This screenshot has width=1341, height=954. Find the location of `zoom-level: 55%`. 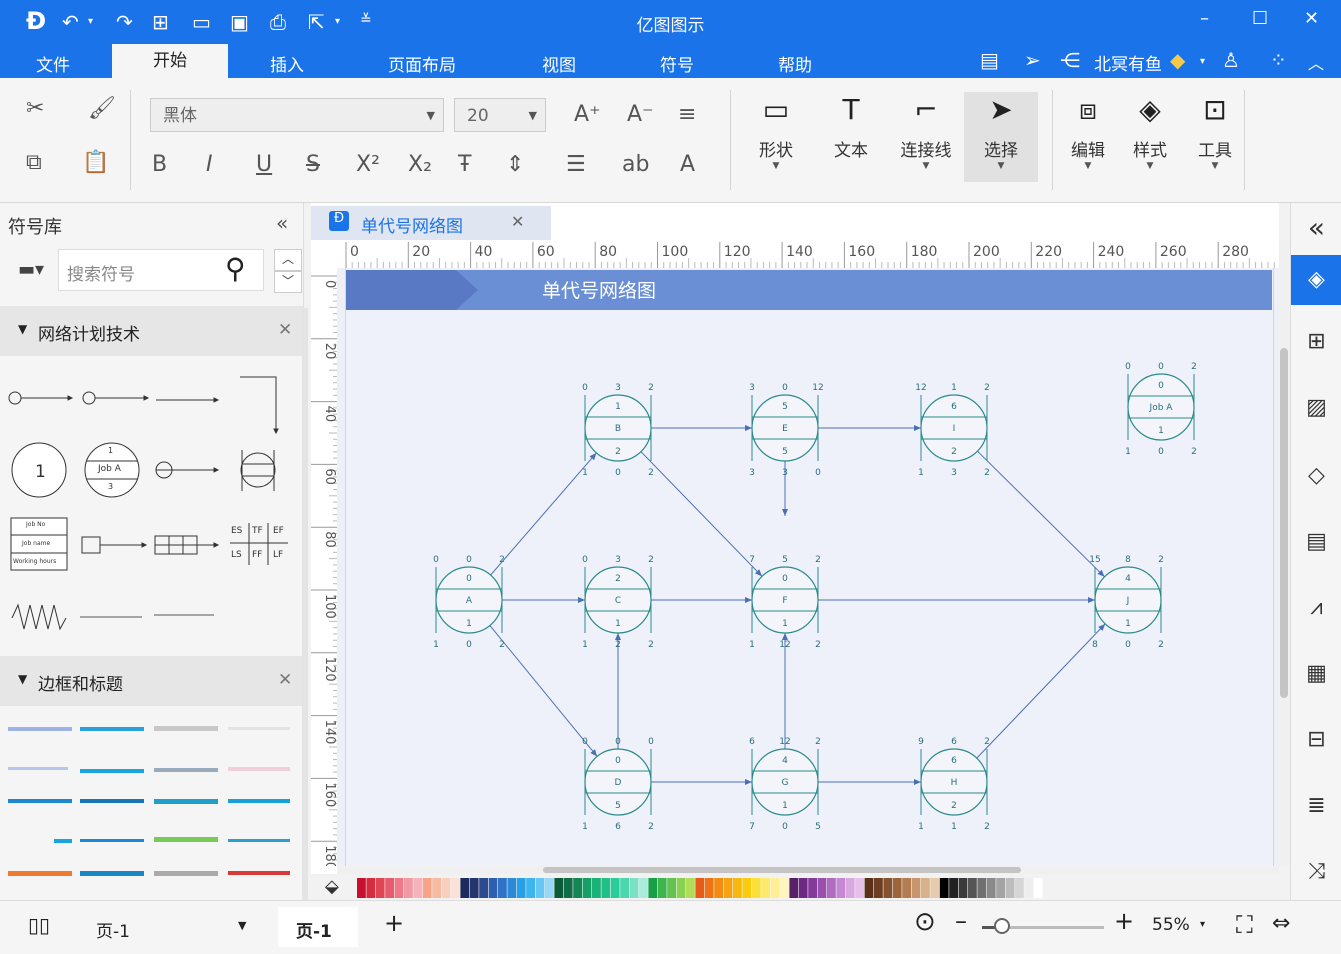

zoom-level: 55% is located at coordinates (1171, 925).